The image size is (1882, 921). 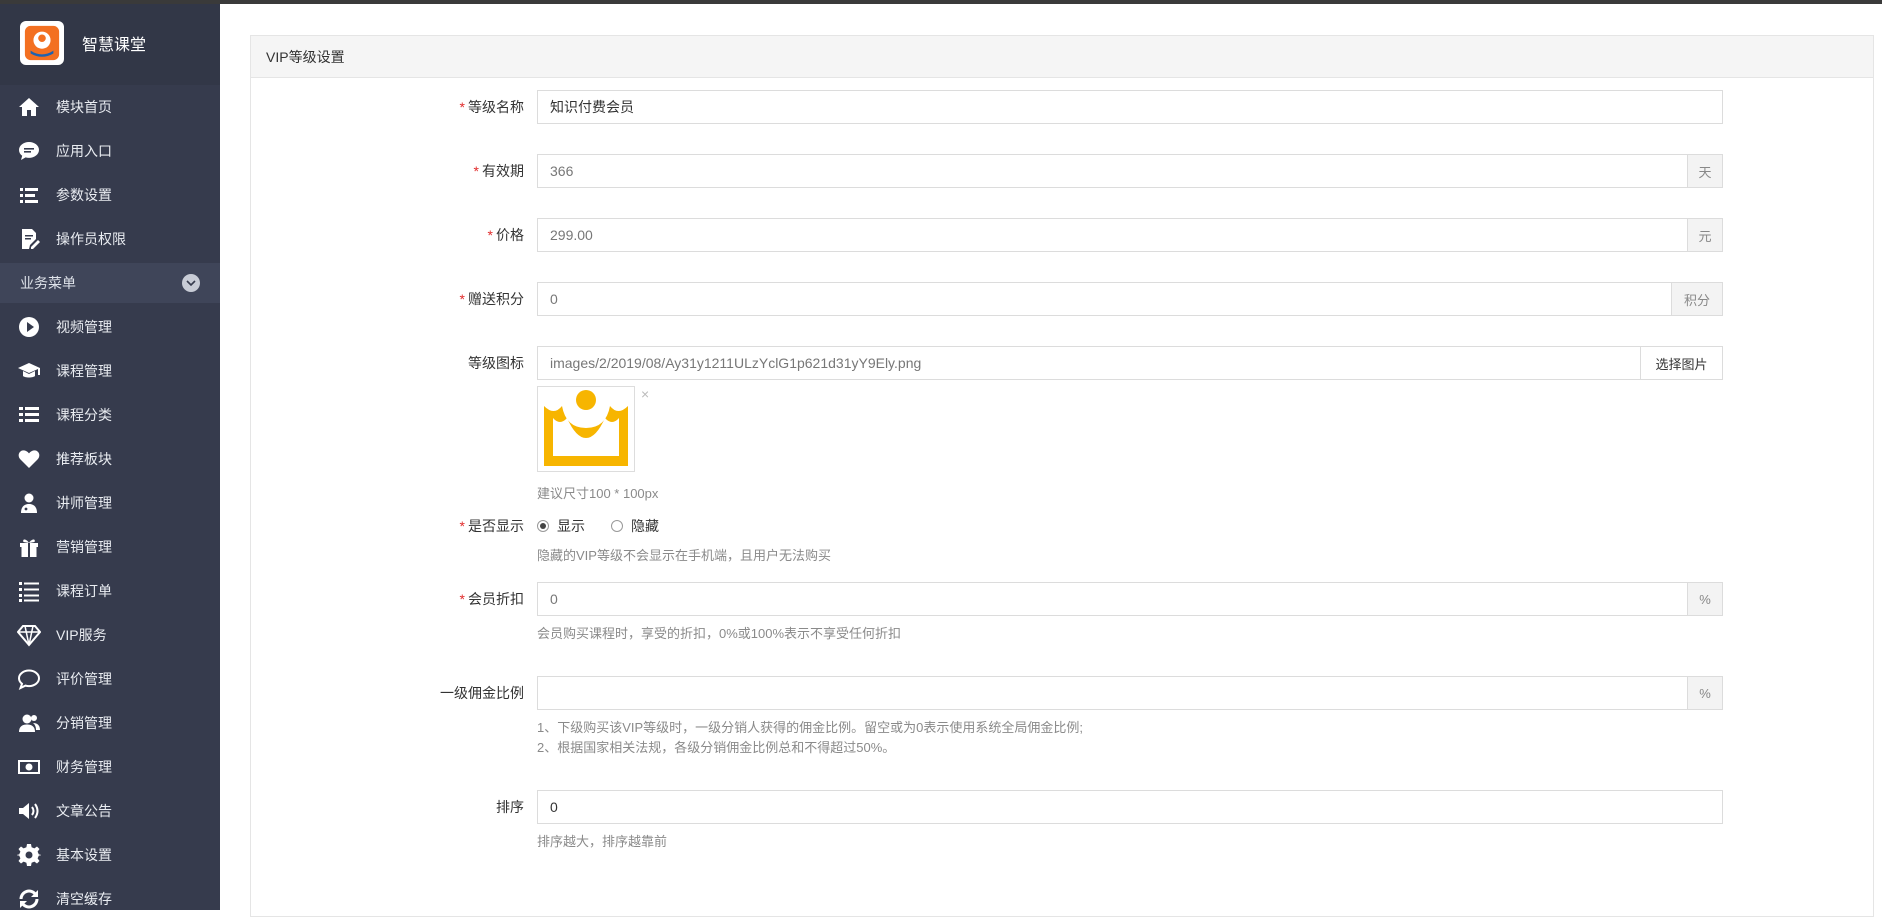 I want to click on price-label: * 价格, so click(x=387, y=235).